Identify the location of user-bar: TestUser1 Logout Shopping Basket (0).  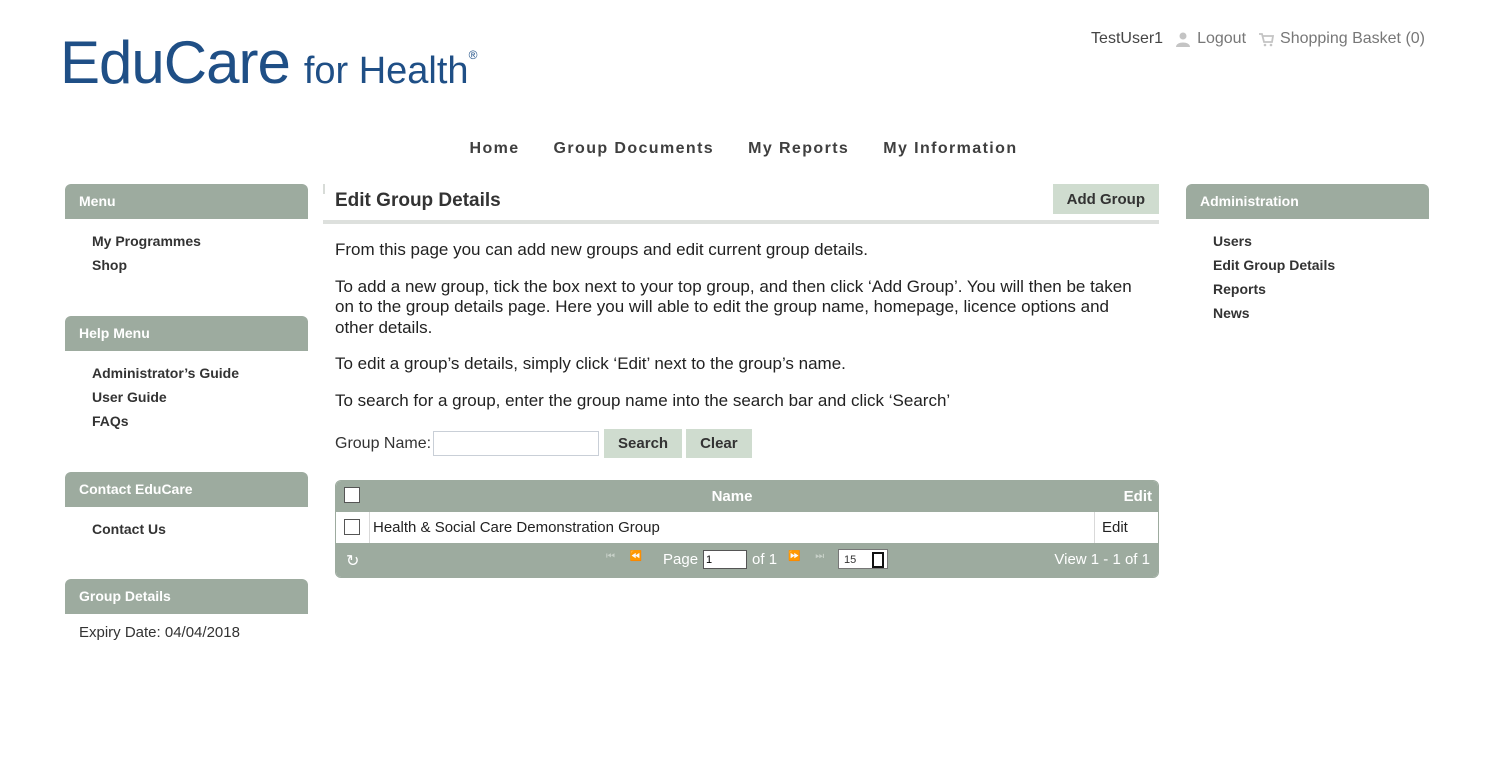
(1258, 39).